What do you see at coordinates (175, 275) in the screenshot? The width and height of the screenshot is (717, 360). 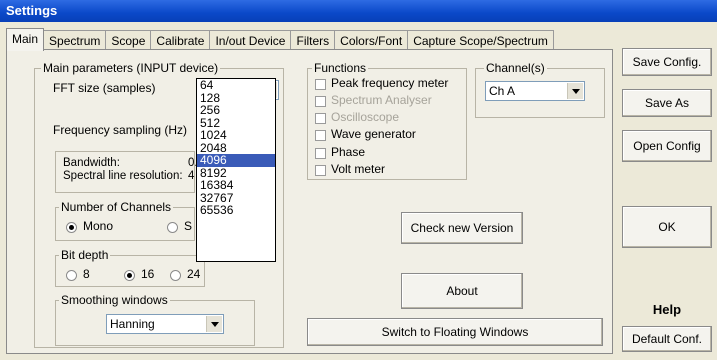 I see `bit-depth-24-radio` at bounding box center [175, 275].